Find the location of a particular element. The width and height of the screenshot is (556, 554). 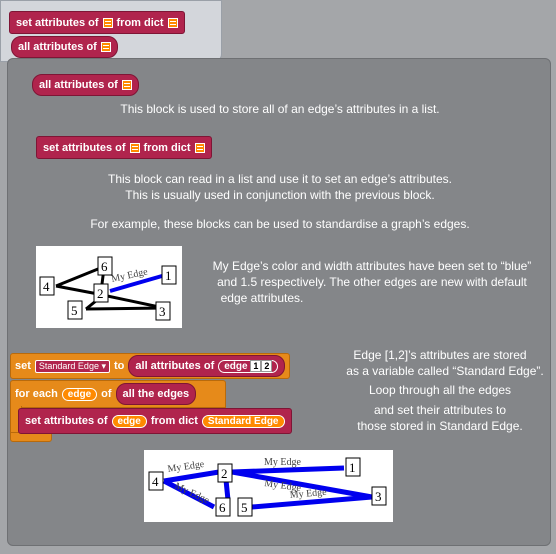

script-description-4: and set their attributes to is located at coordinates (440, 410).